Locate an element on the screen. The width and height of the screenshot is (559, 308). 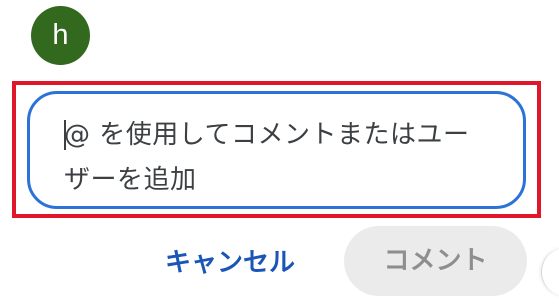
edge-control is located at coordinates (550, 272).